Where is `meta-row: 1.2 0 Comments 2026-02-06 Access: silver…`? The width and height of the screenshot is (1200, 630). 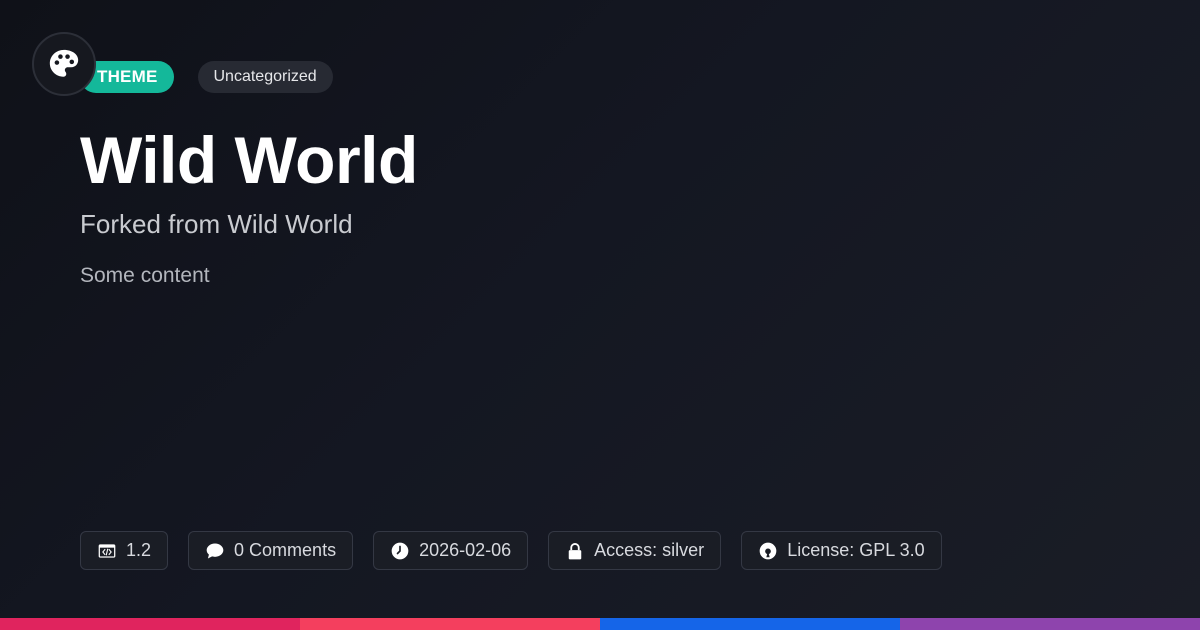 meta-row: 1.2 0 Comments 2026-02-06 Access: silver… is located at coordinates (511, 550).